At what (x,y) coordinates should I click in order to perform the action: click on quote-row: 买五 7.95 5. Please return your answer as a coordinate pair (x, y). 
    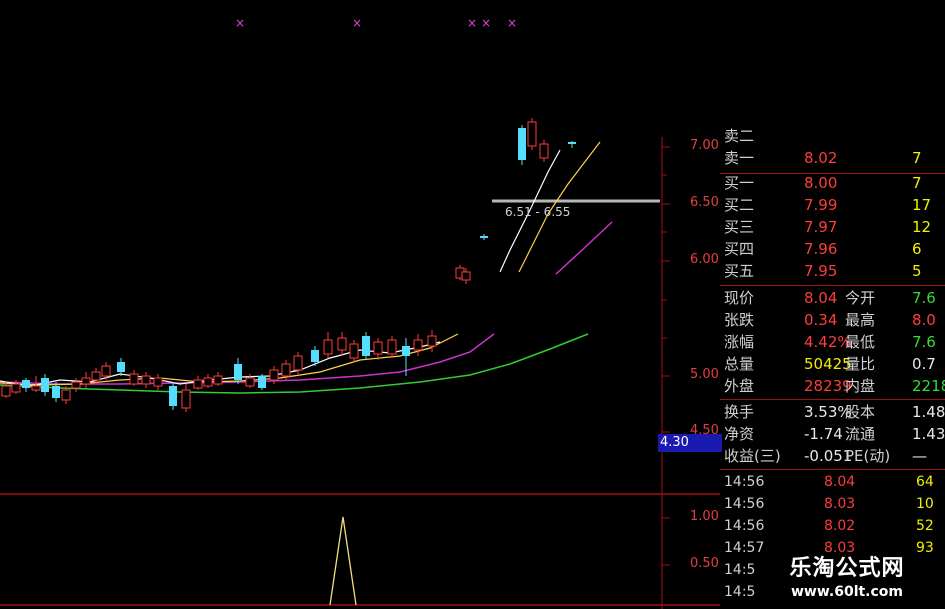
    Looking at the image, I should click on (832, 271).